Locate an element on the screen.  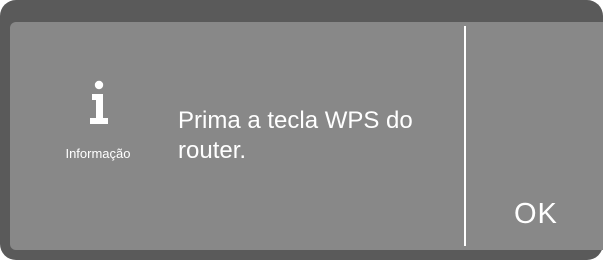
dialog-message: Prima a tecla WPS do router. is located at coordinates (295, 135).